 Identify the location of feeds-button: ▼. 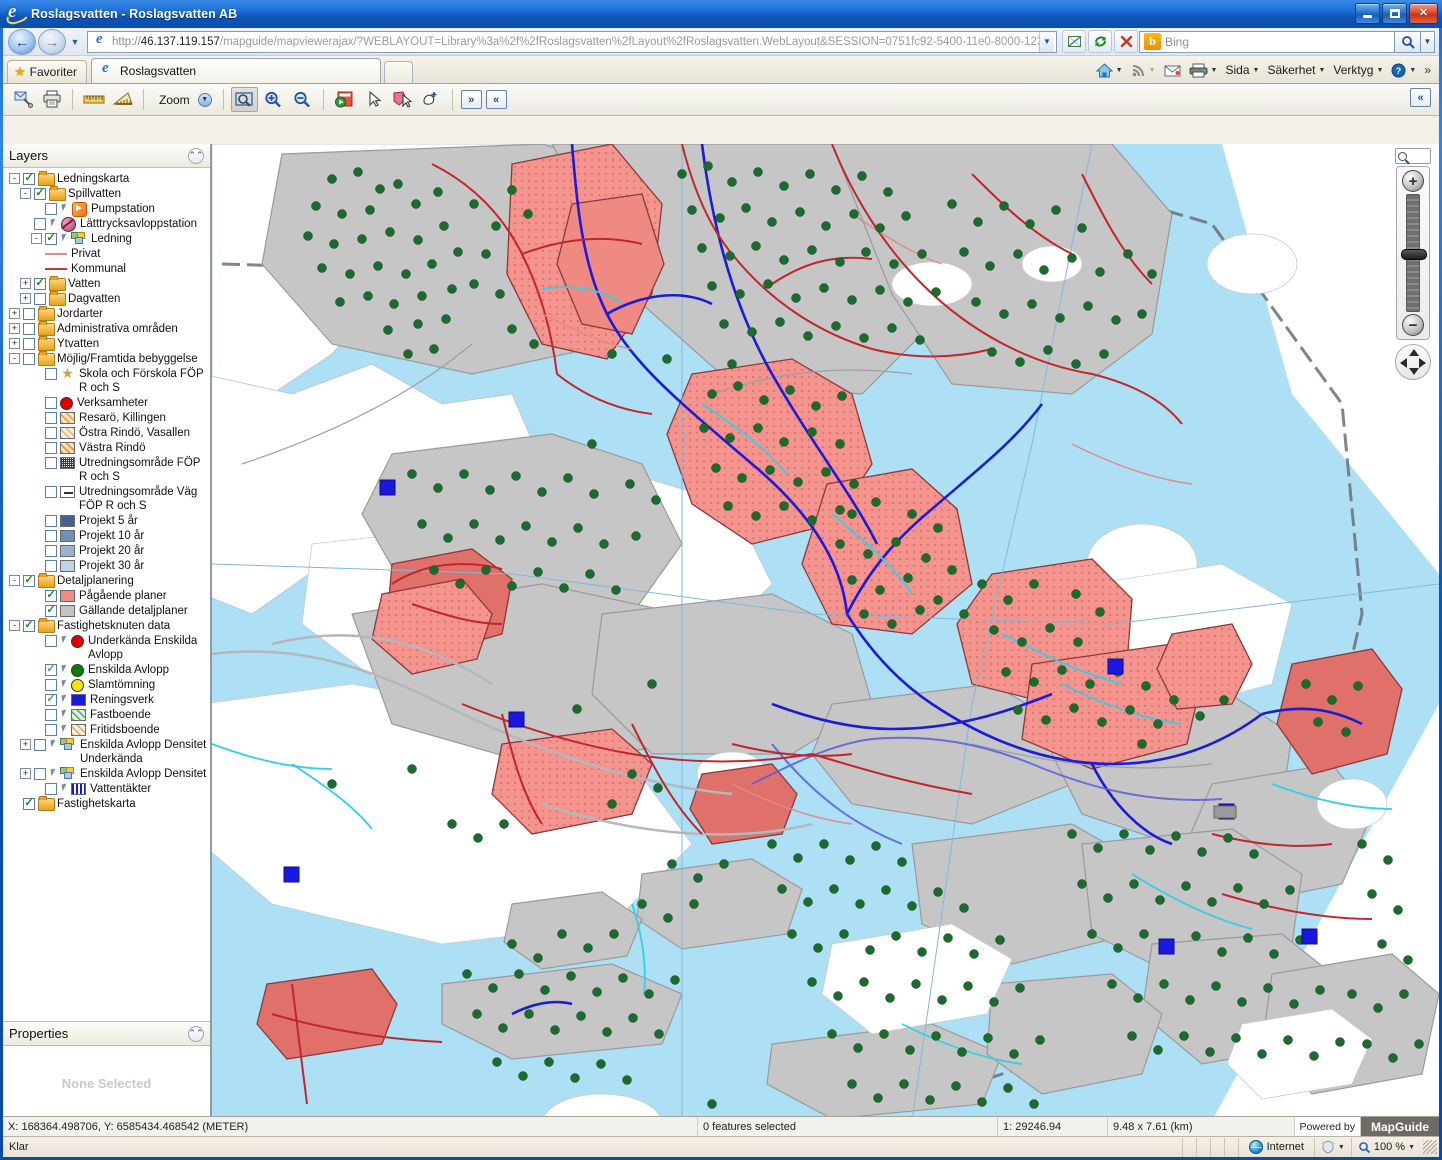
(1143, 70).